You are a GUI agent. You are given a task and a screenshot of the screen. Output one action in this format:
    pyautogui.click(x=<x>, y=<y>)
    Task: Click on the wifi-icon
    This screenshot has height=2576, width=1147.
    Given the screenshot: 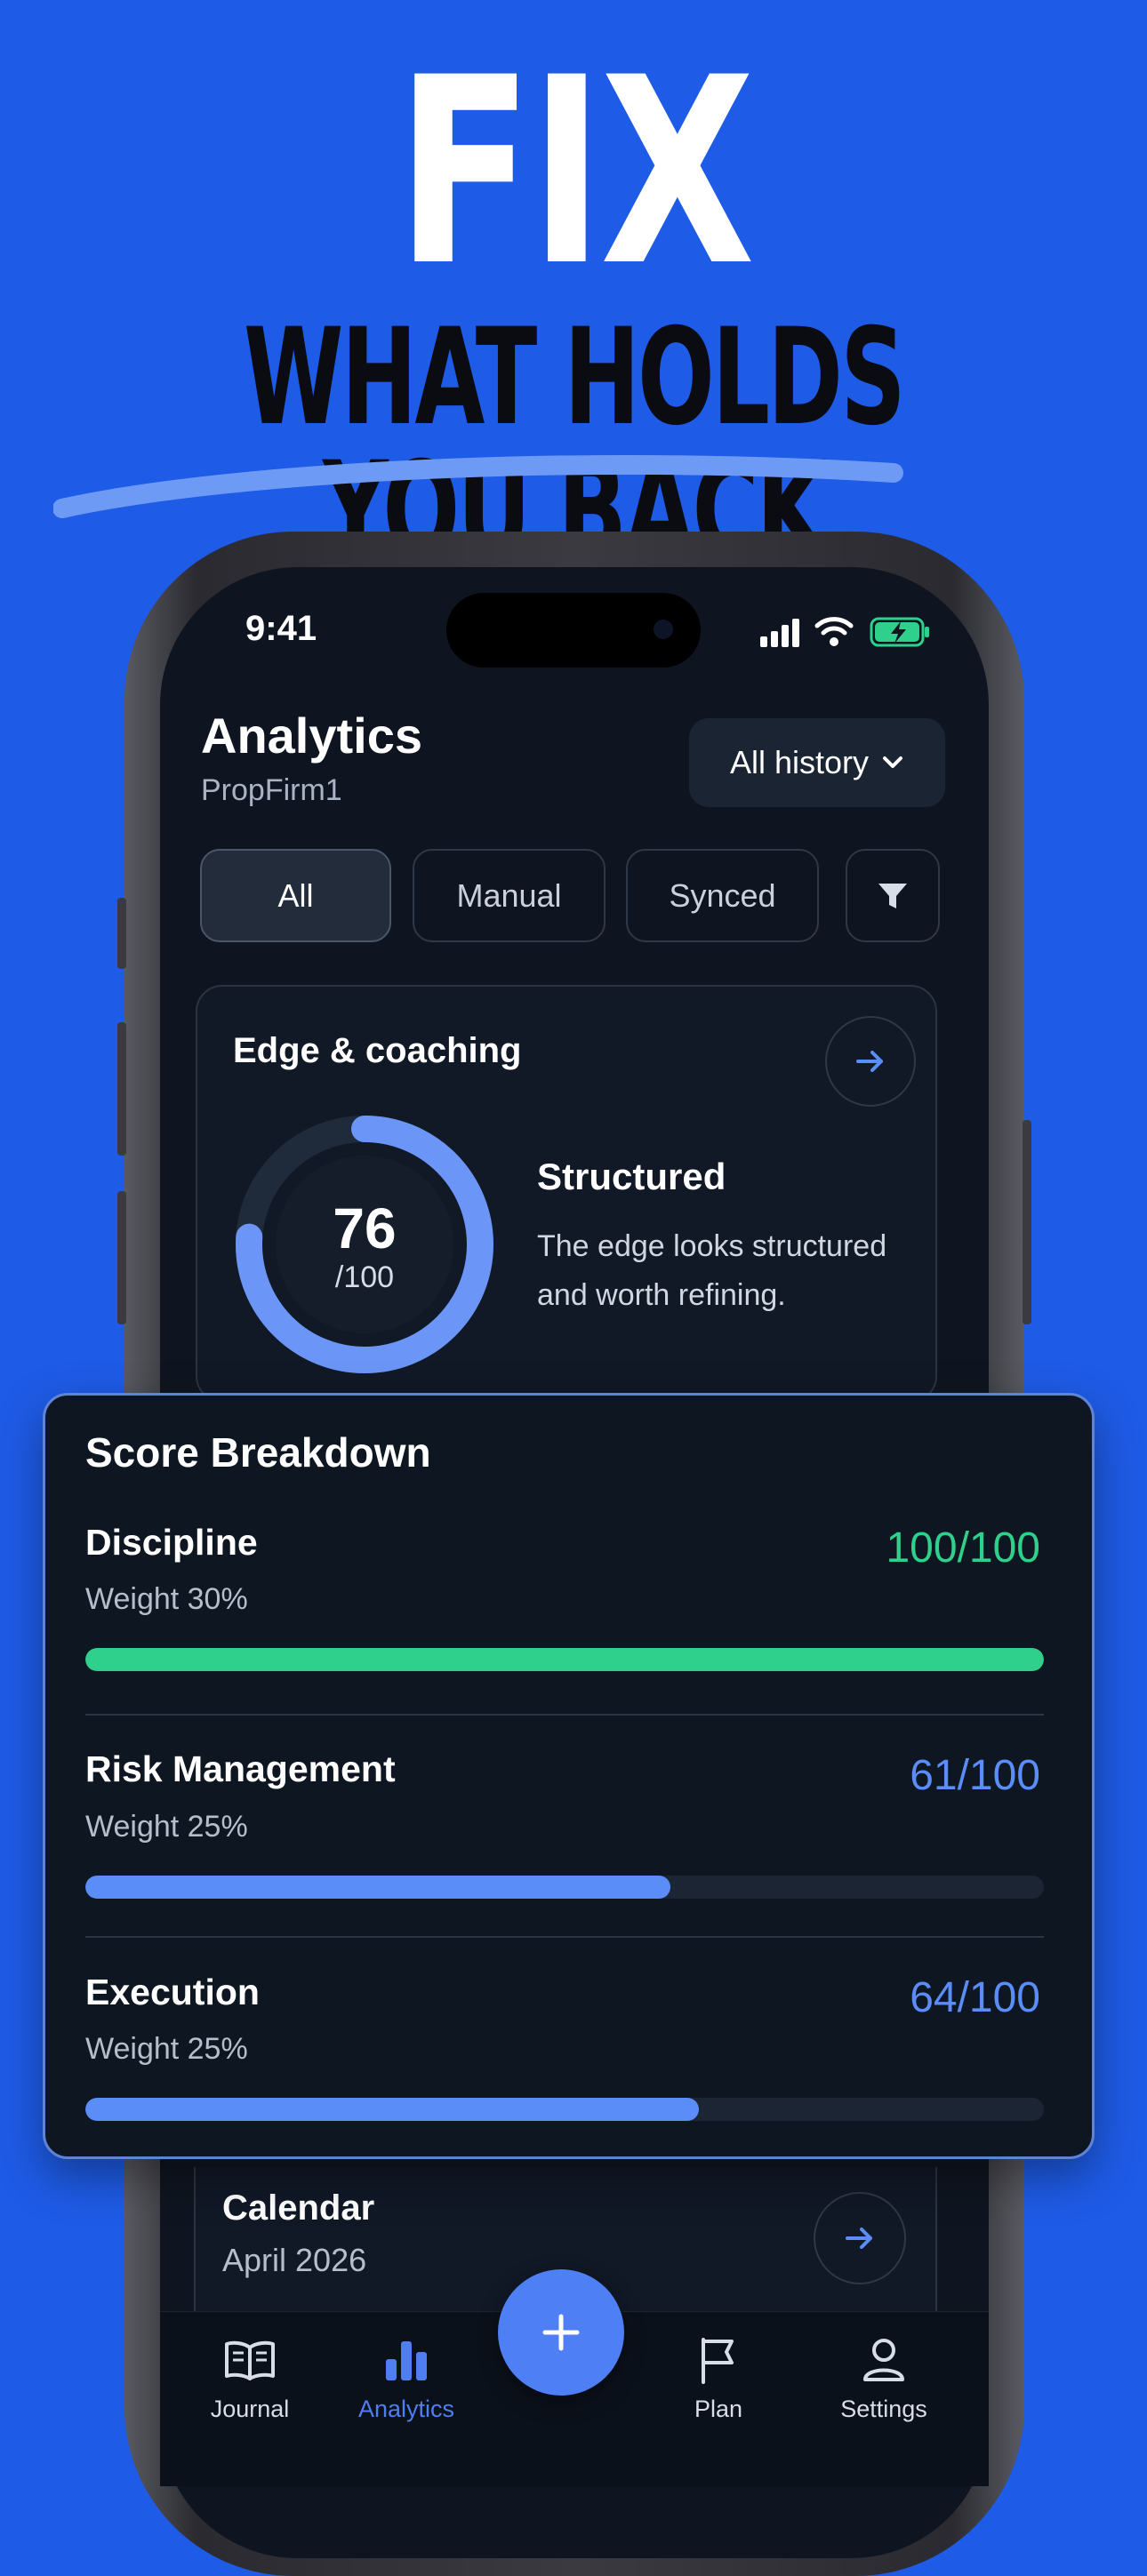 What is the action you would take?
    pyautogui.click(x=834, y=631)
    